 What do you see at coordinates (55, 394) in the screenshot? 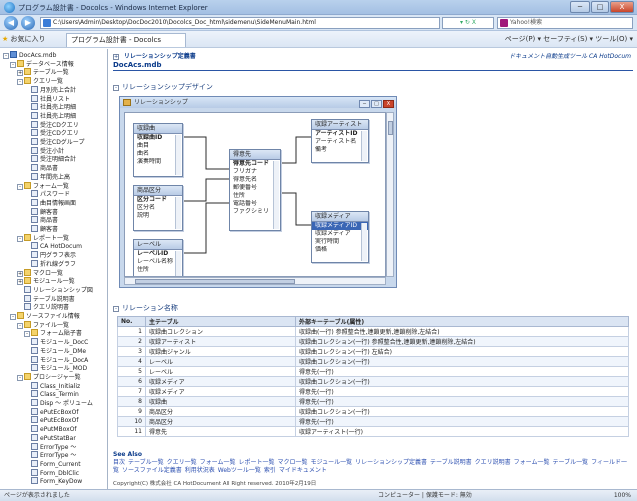
I see `tree-item: Class_Termin` at bounding box center [55, 394].